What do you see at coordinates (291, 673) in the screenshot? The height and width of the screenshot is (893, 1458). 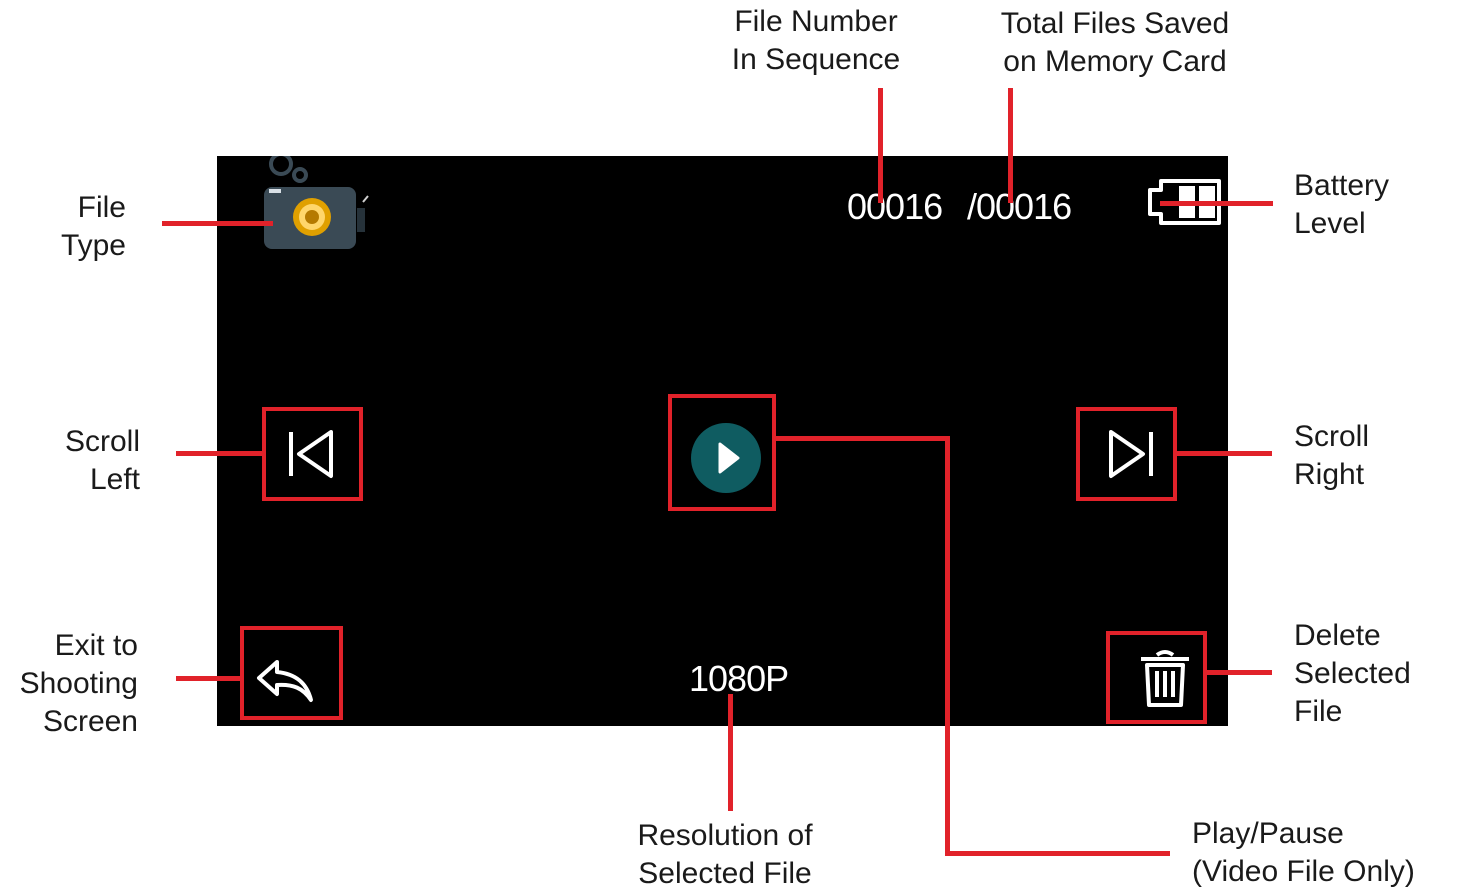 I see `exit-highlight` at bounding box center [291, 673].